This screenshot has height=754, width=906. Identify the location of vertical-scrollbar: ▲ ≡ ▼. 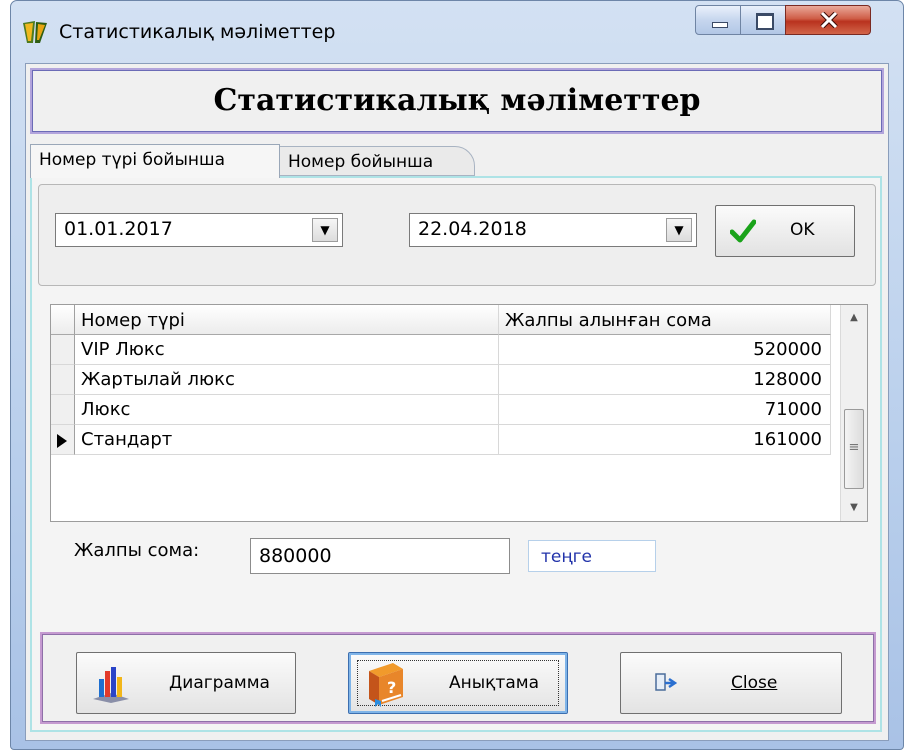
(853, 413).